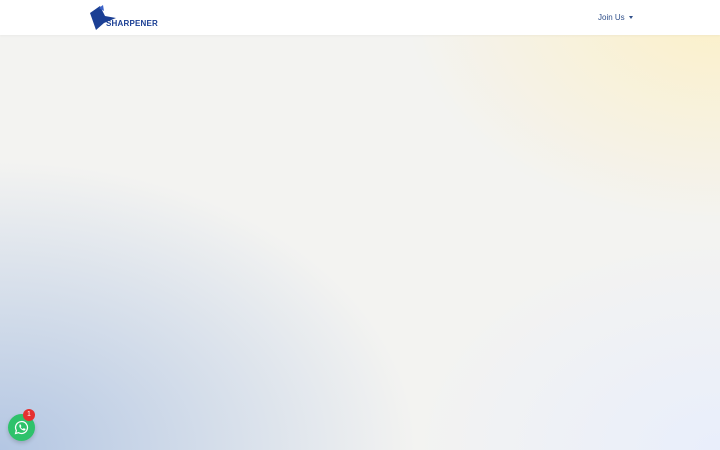  I want to click on caret-down-icon, so click(630, 17).